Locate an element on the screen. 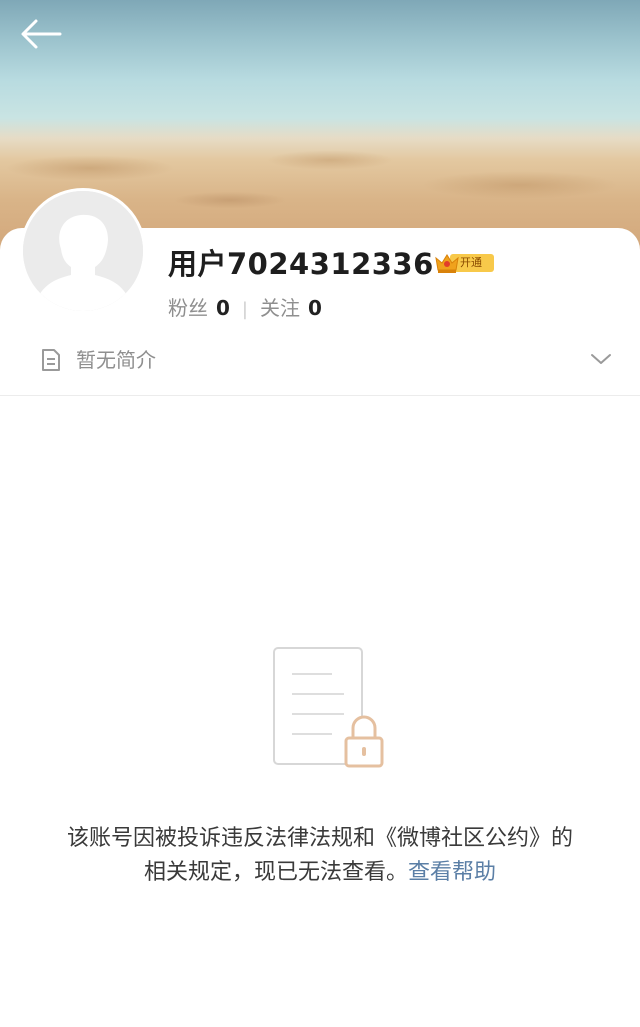 The height and width of the screenshot is (1027, 640). followers-label: 粉丝 is located at coordinates (188, 308).